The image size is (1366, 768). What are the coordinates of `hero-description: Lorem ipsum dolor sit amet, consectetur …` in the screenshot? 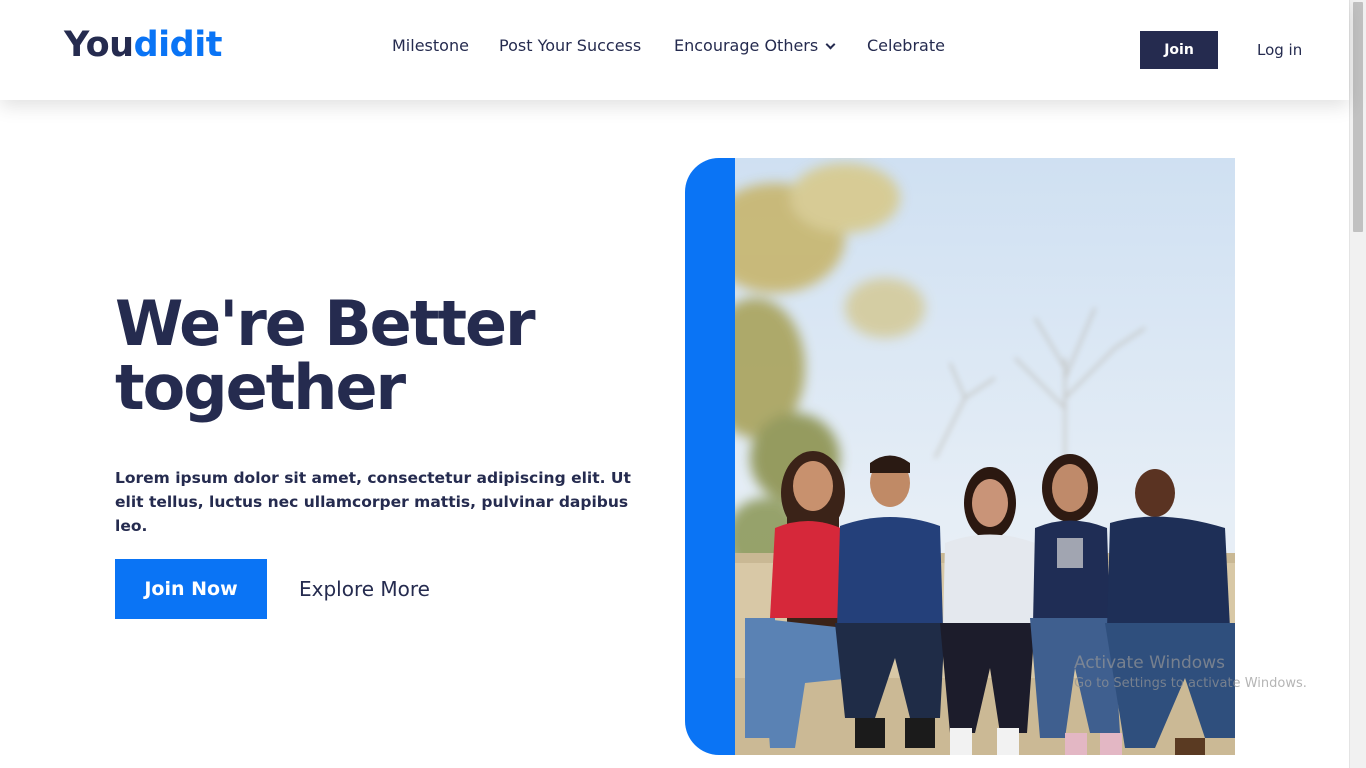 It's located at (373, 502).